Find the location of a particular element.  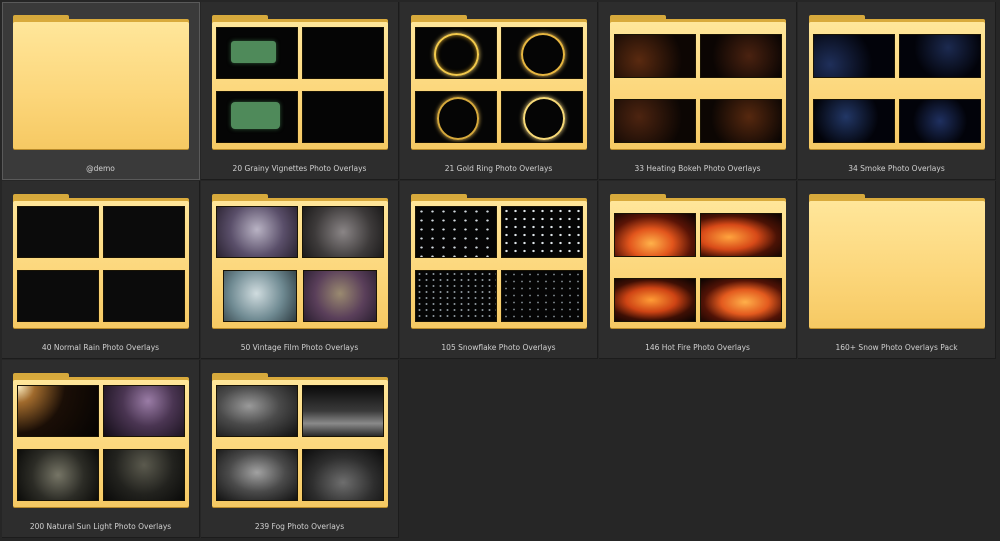

folder-item-heating-bokeh: 33 Heating Bokeh Photo Overlays is located at coordinates (698, 91).